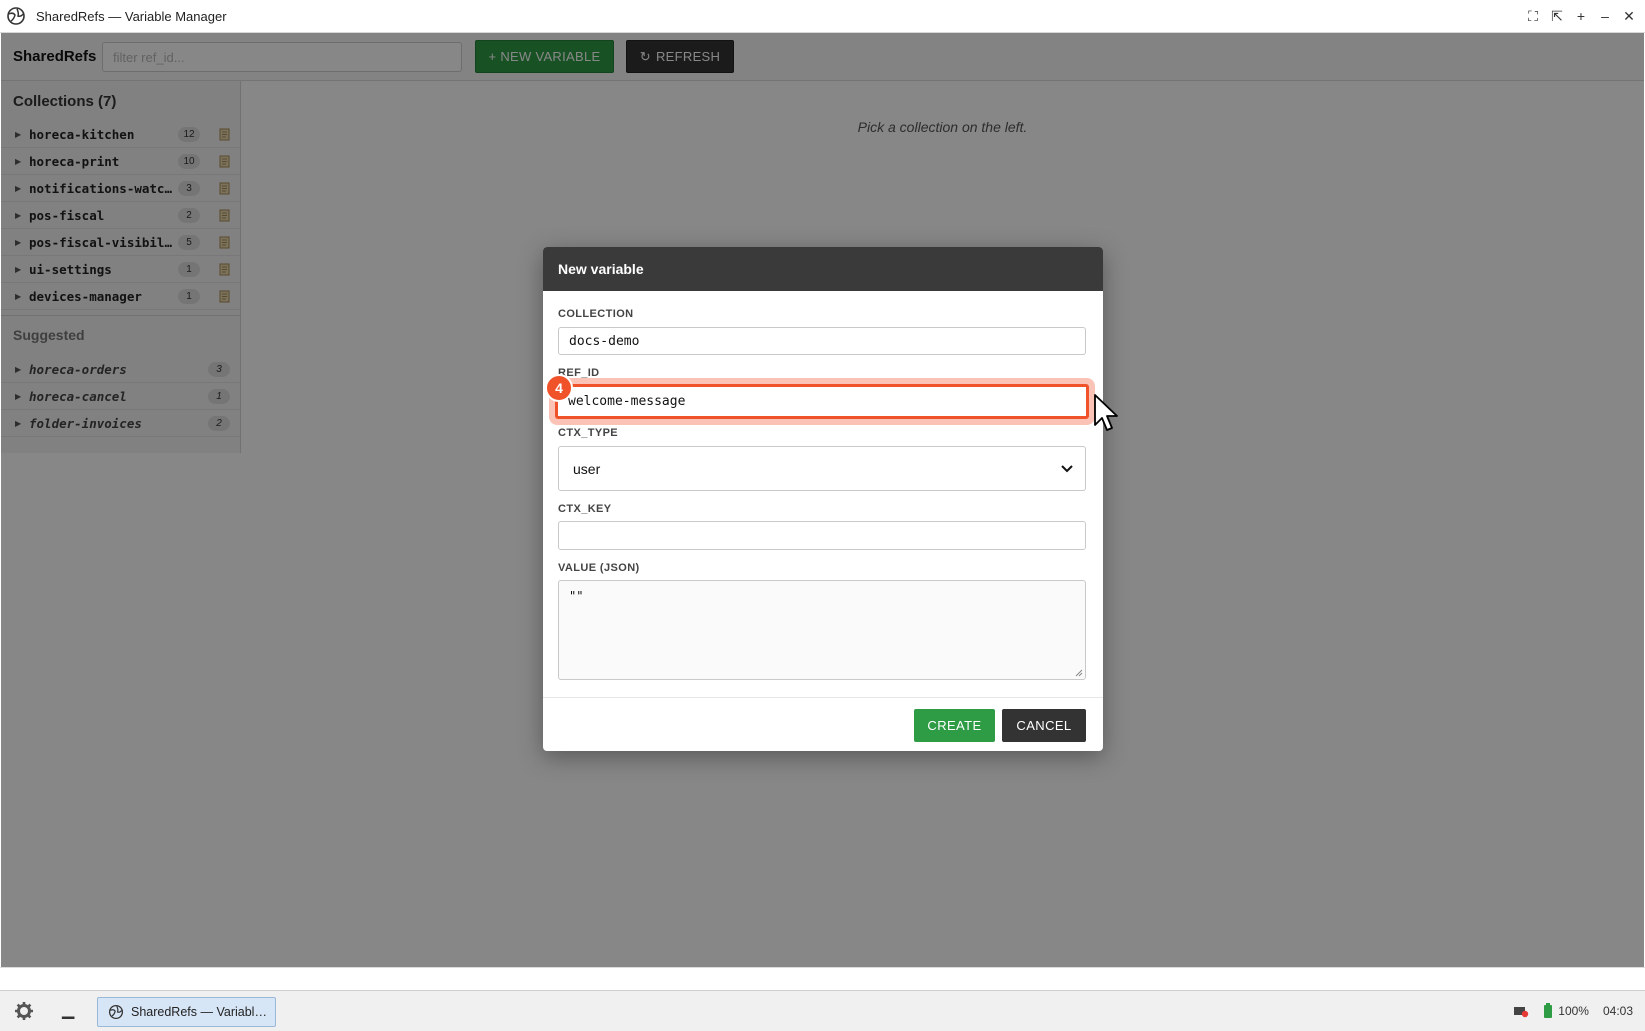 The width and height of the screenshot is (1645, 1031). Describe the element at coordinates (954, 725) in the screenshot. I see `create-button: CREATE` at that location.